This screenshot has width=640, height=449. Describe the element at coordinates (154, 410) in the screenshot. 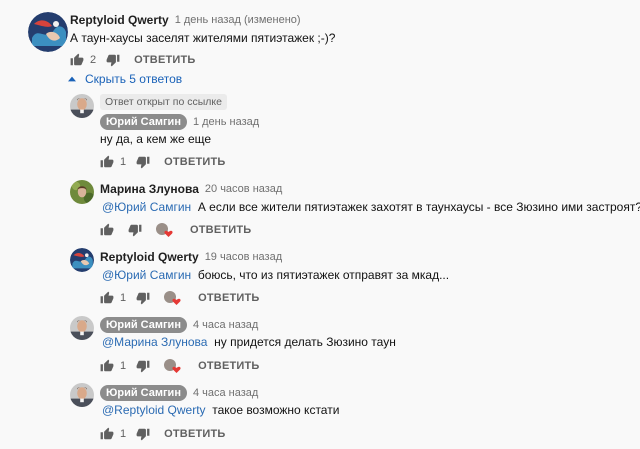

I see `mention-link: @Reptyloid Qwerty` at that location.